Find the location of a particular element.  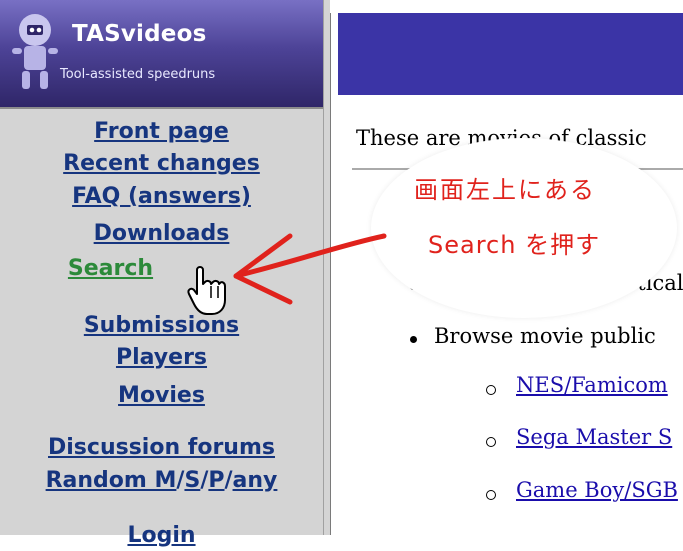

annotation-arrow-icon is located at coordinates (310, 256).